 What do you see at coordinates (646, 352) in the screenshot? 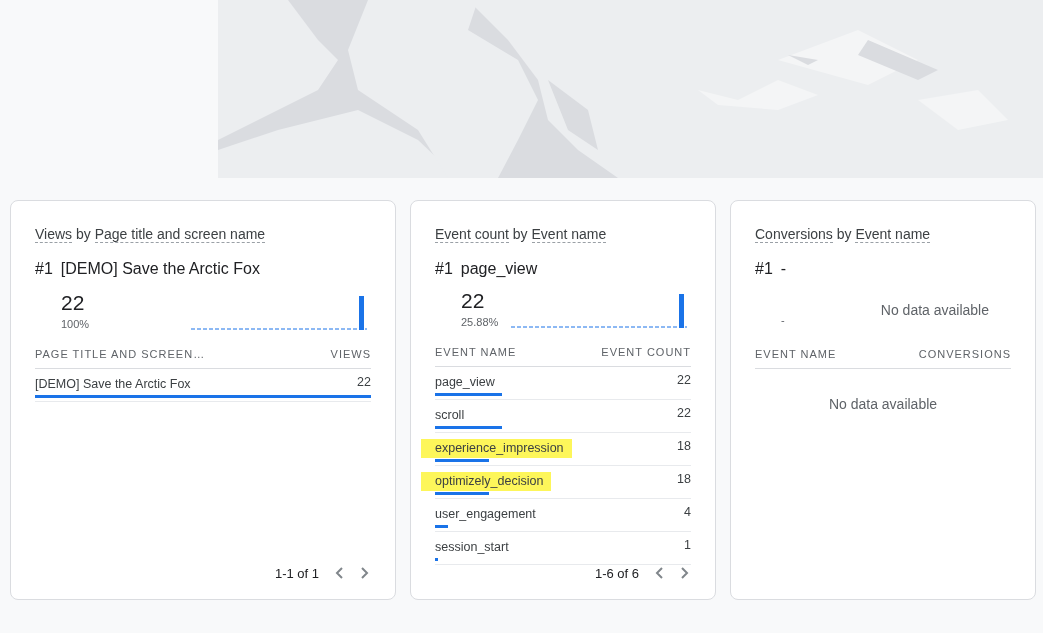
I see `column-header: EVENT COUNT` at bounding box center [646, 352].